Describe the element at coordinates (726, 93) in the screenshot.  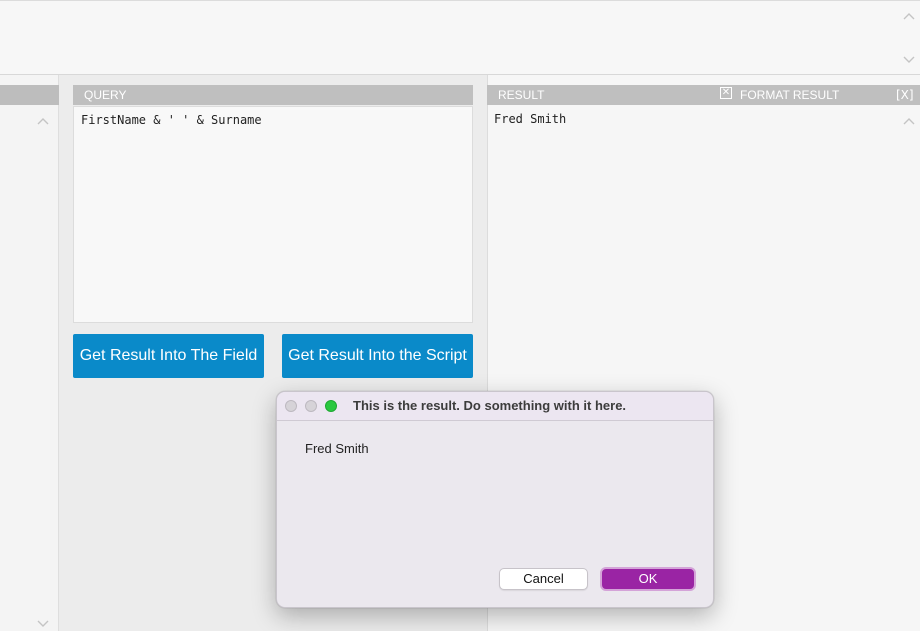
I see `checkbox-checked-icon: ✕` at that location.